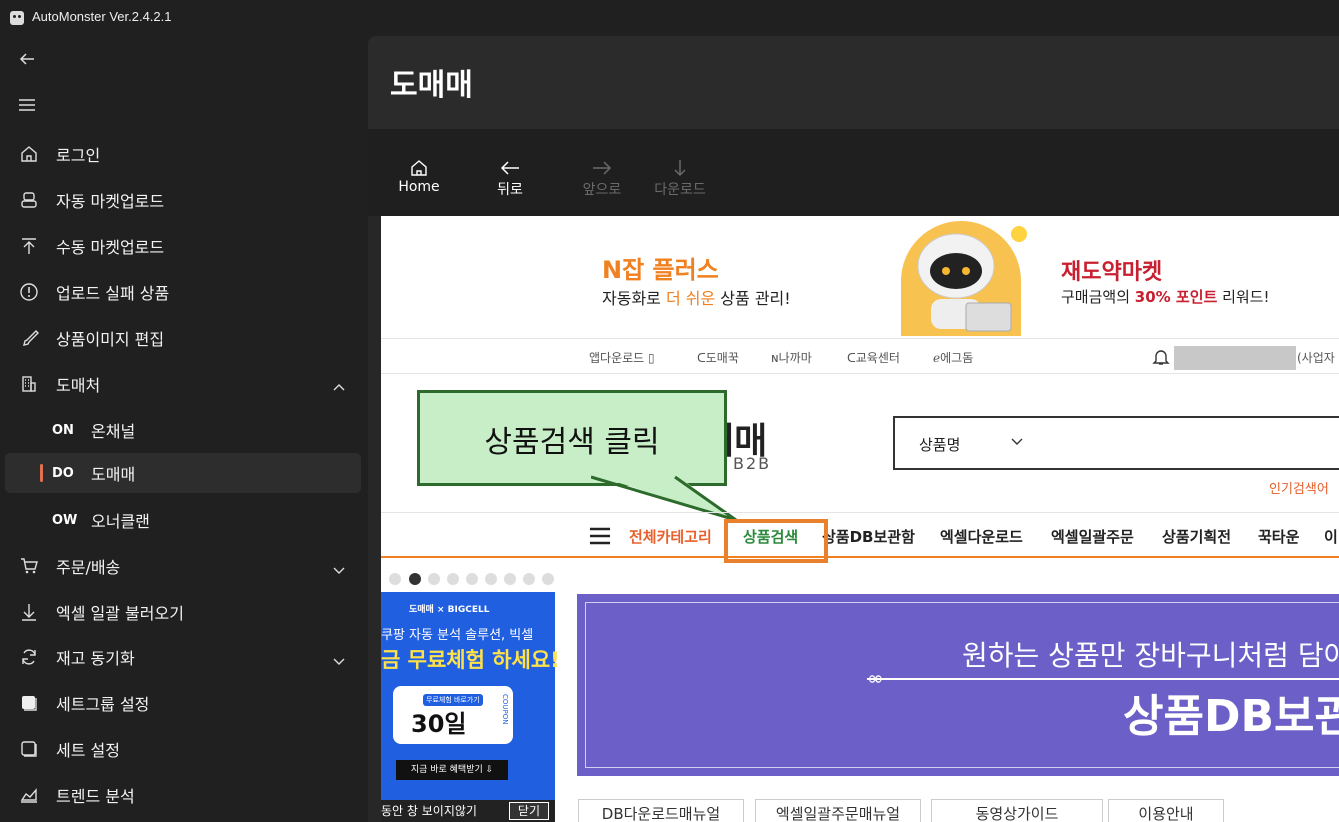 This screenshot has height=822, width=1339. Describe the element at coordinates (183, 657) in the screenshot. I see `nav-item-stock-sync: 재고 동기화` at that location.